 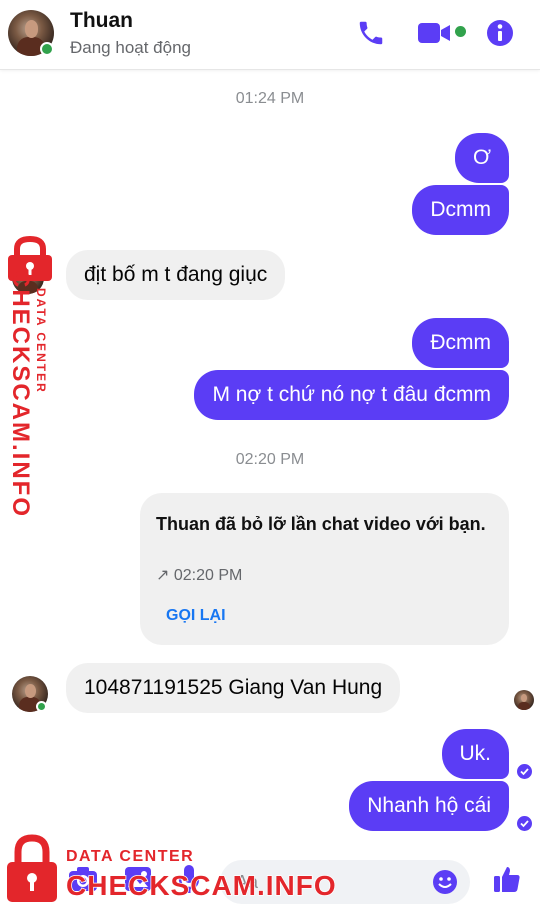 I want to click on contact-name: Thuan, so click(x=101, y=21).